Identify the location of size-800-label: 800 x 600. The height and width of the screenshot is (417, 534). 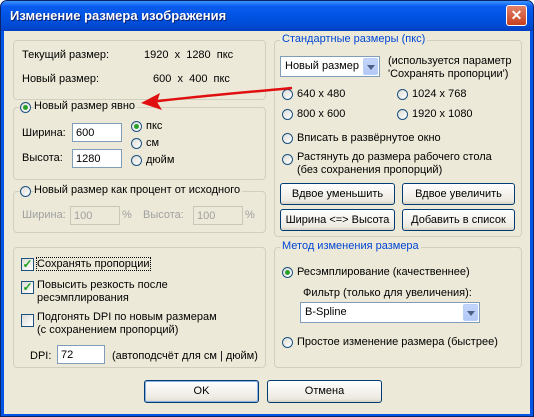
(321, 114).